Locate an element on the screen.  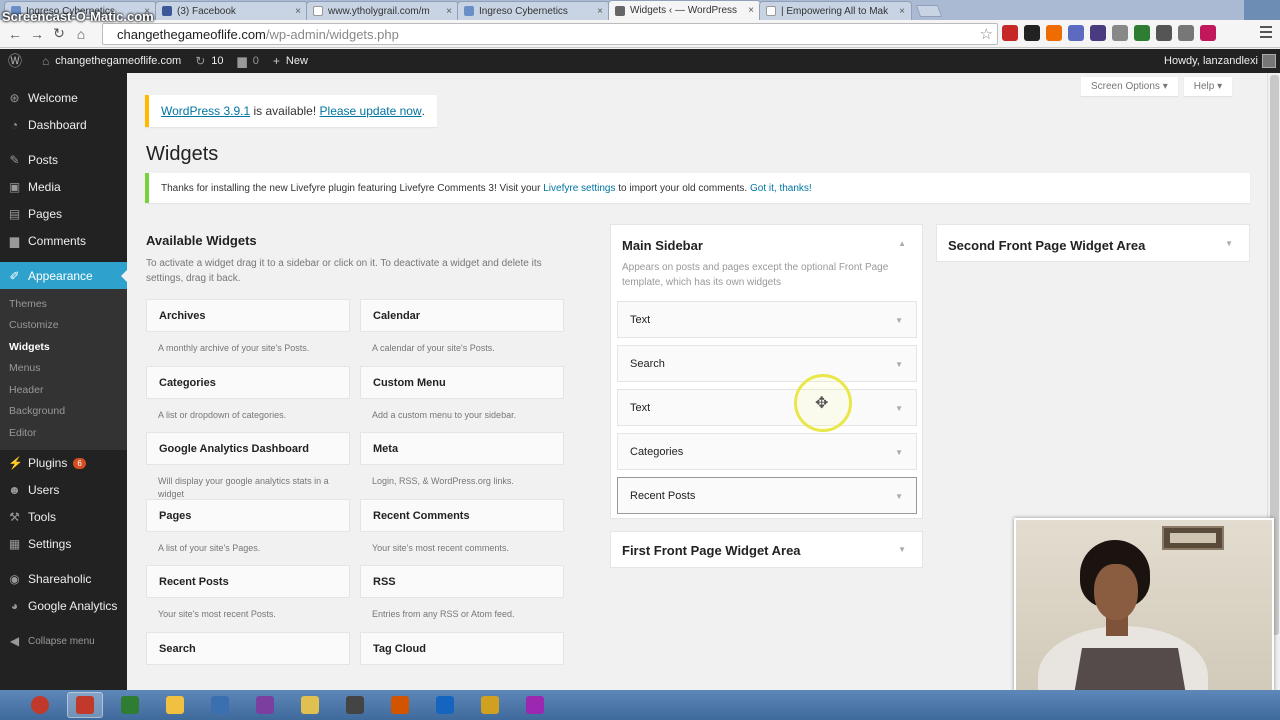
site-name-link: ⌂ changethegameoflife.com is located at coordinates (111, 61).